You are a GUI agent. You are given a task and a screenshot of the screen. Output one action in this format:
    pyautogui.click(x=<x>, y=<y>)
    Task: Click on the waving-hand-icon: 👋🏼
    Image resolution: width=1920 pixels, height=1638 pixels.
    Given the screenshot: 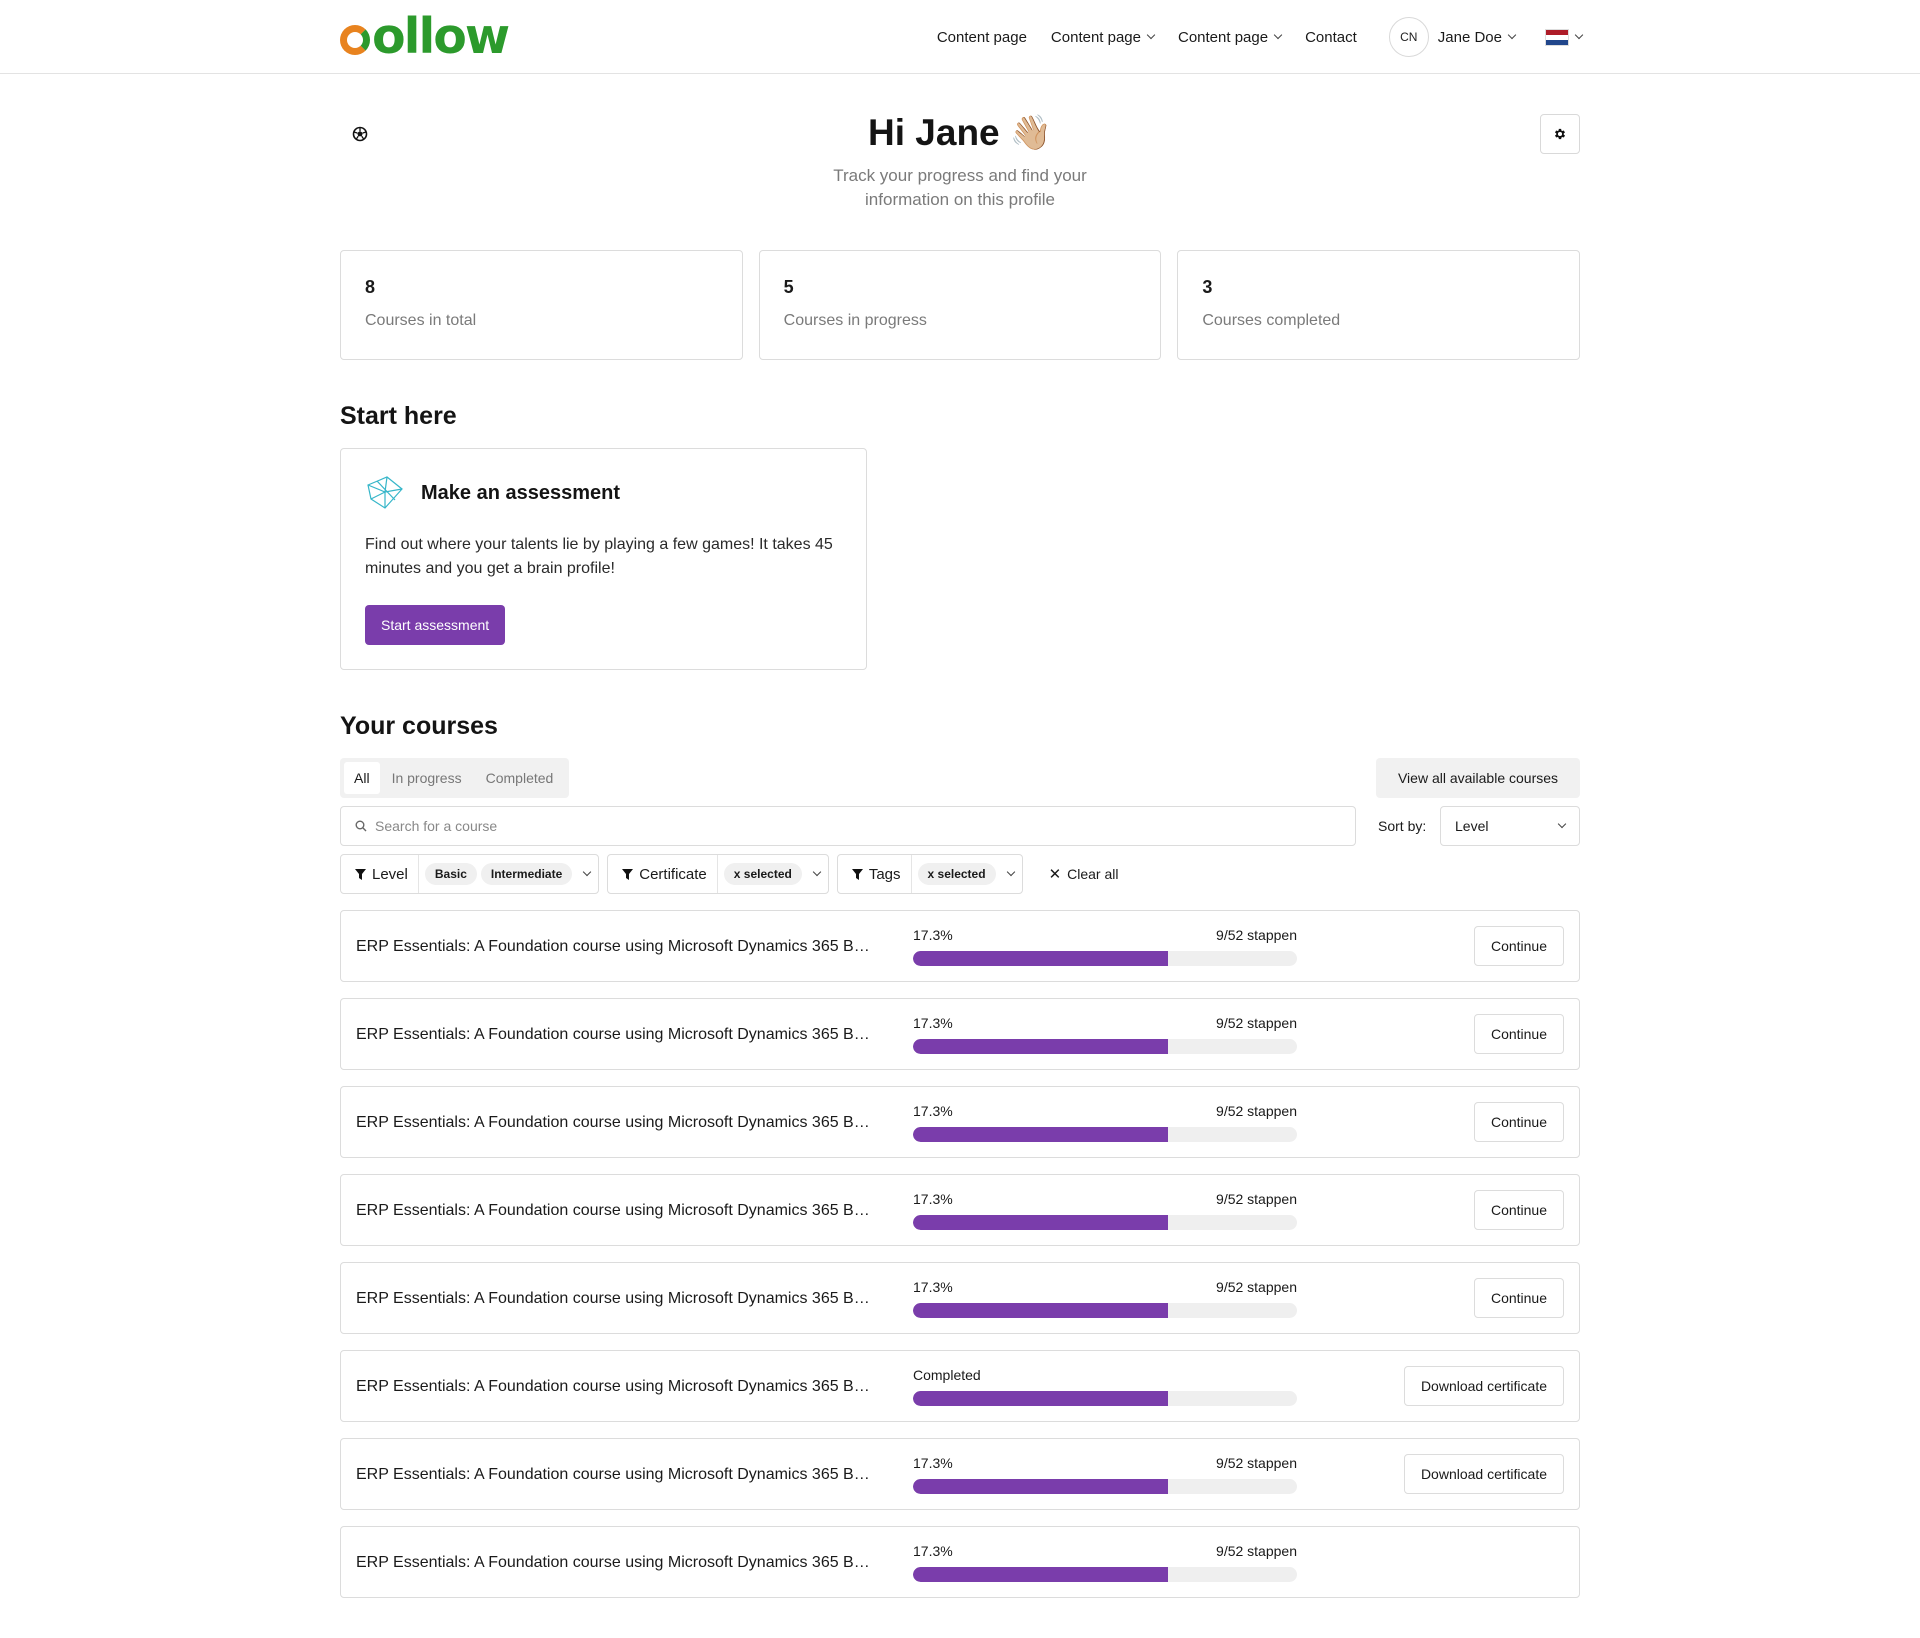 What is the action you would take?
    pyautogui.click(x=1030, y=133)
    